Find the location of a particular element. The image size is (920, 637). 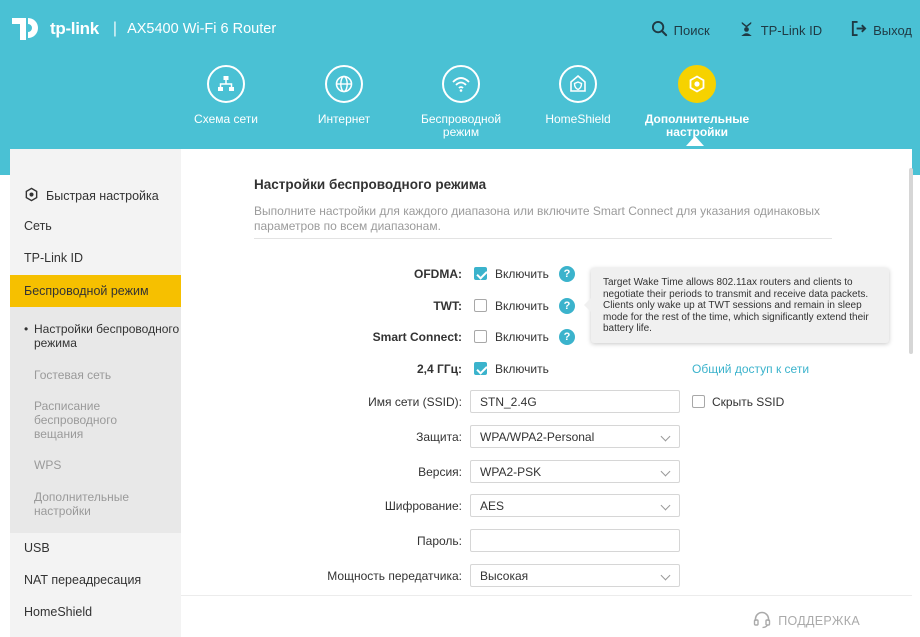

security-value: WPA/WPA2-Personal is located at coordinates (537, 436).